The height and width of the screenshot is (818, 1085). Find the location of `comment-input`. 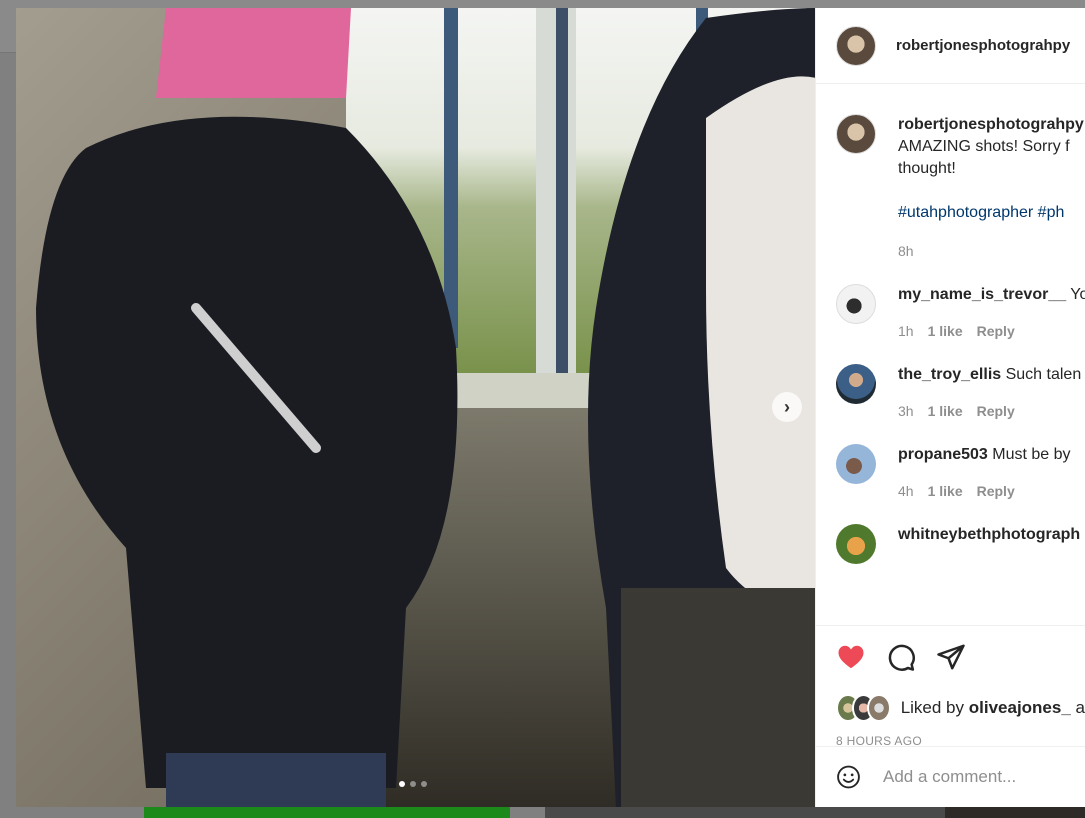

comment-input is located at coordinates (983, 777).